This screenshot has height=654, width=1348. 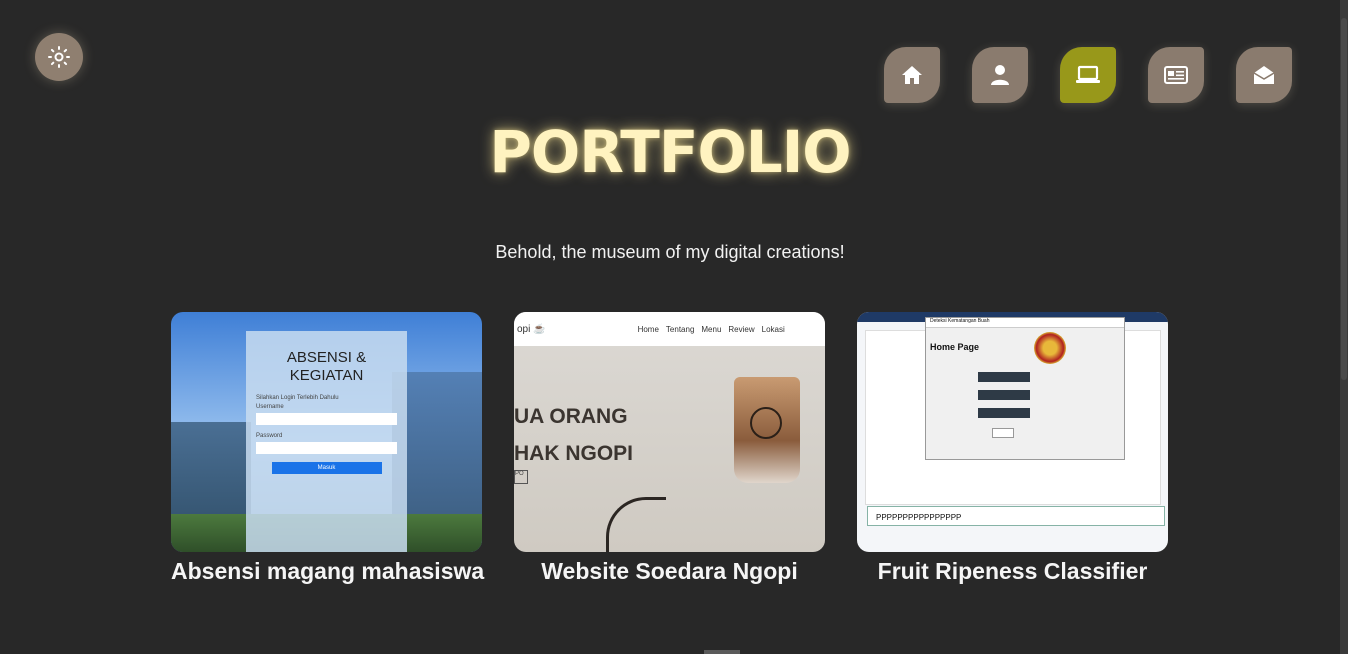 I want to click on site-nav-link: Home, so click(x=648, y=329).